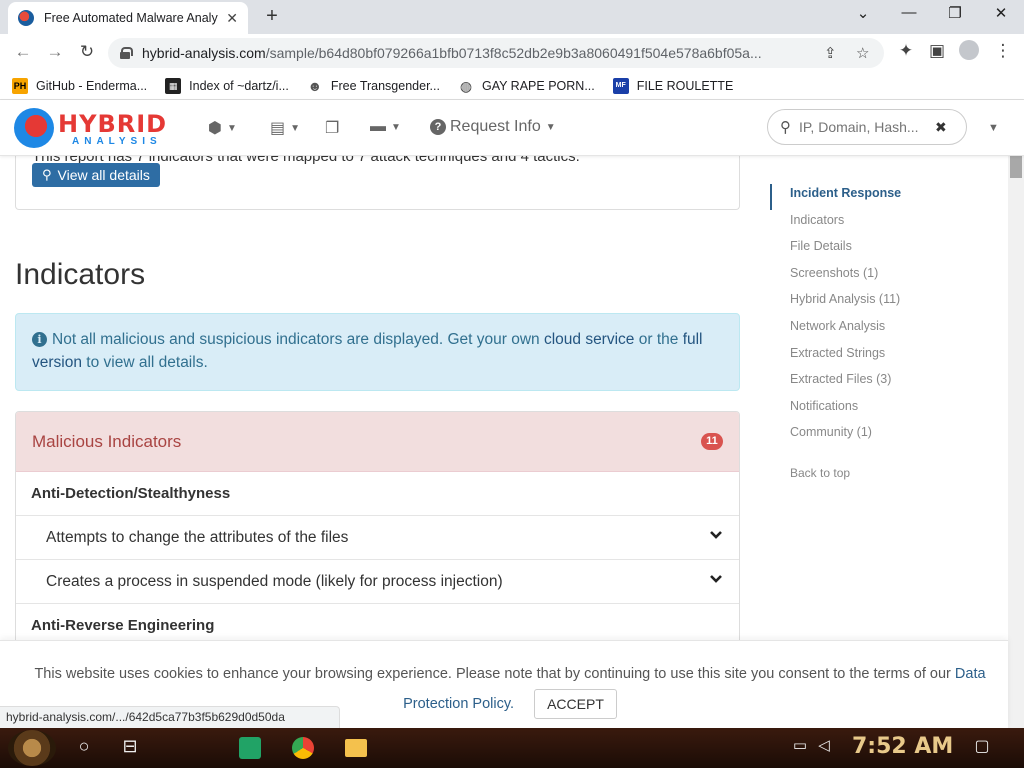  What do you see at coordinates (96, 175) in the screenshot?
I see `view-all-details-button: ⚲ View all details` at bounding box center [96, 175].